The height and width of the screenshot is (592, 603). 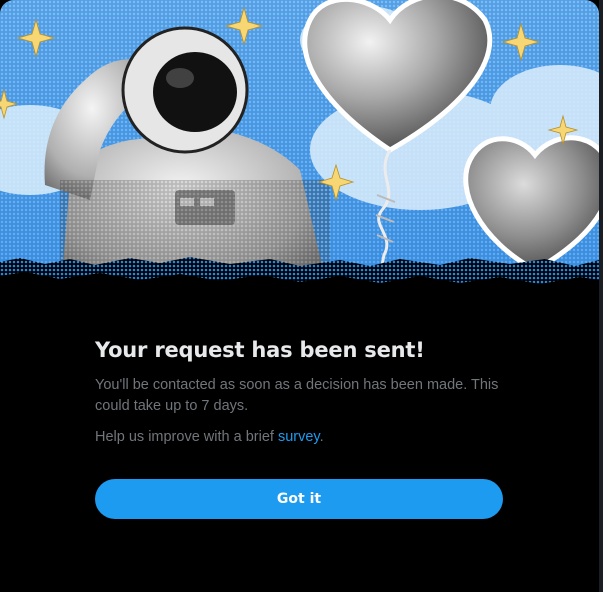 I want to click on got-it-button: Got it, so click(x=299, y=499).